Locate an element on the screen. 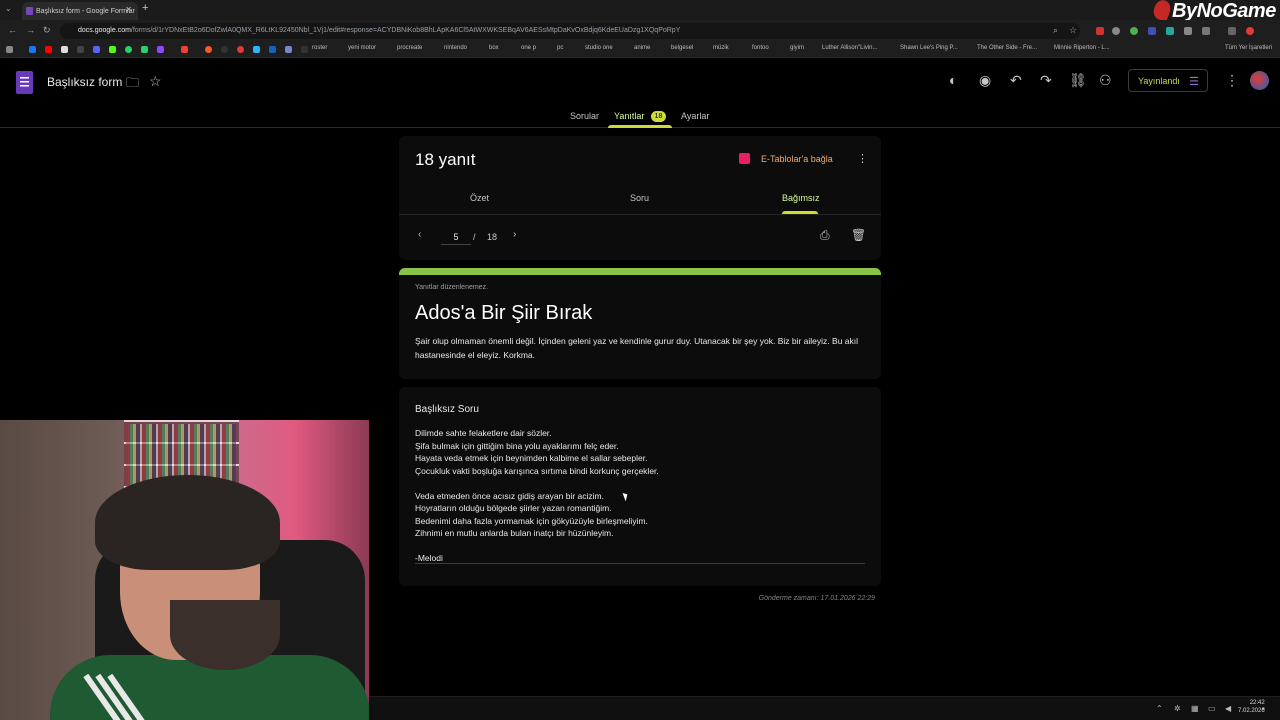 The height and width of the screenshot is (720, 1280). bookmark-item: yeni motor is located at coordinates (362, 48).